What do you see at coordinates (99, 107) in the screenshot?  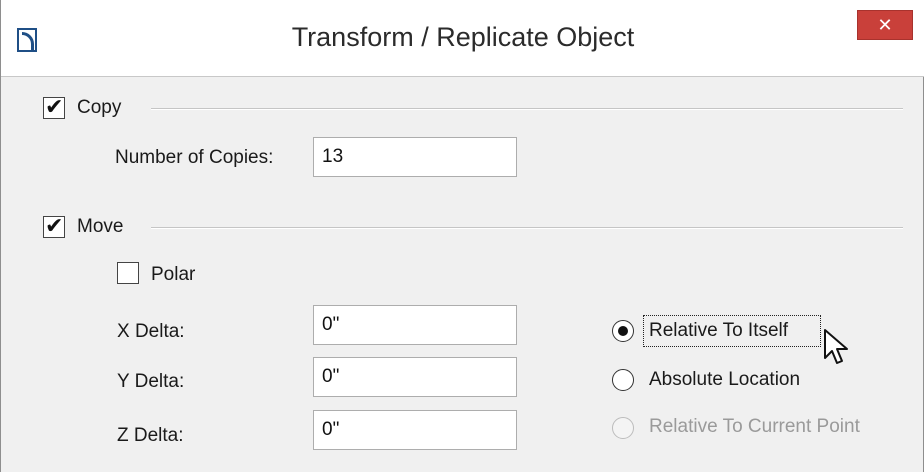 I see `copy-label: Copy` at bounding box center [99, 107].